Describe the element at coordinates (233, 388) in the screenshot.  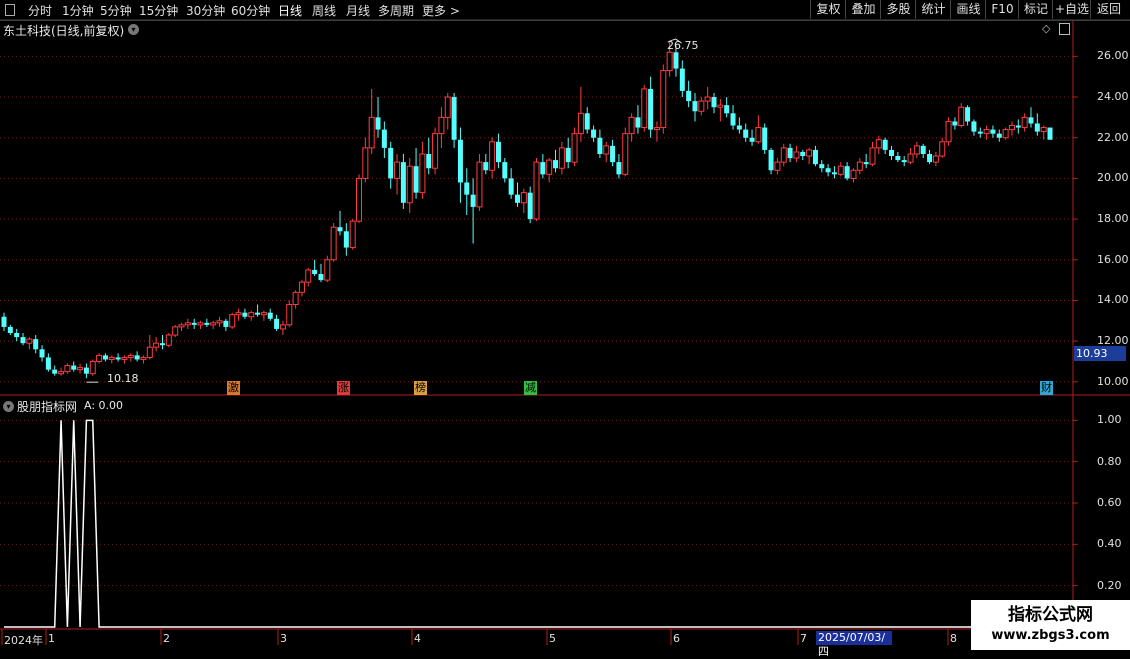
I see `signal-marker-0: 激` at that location.